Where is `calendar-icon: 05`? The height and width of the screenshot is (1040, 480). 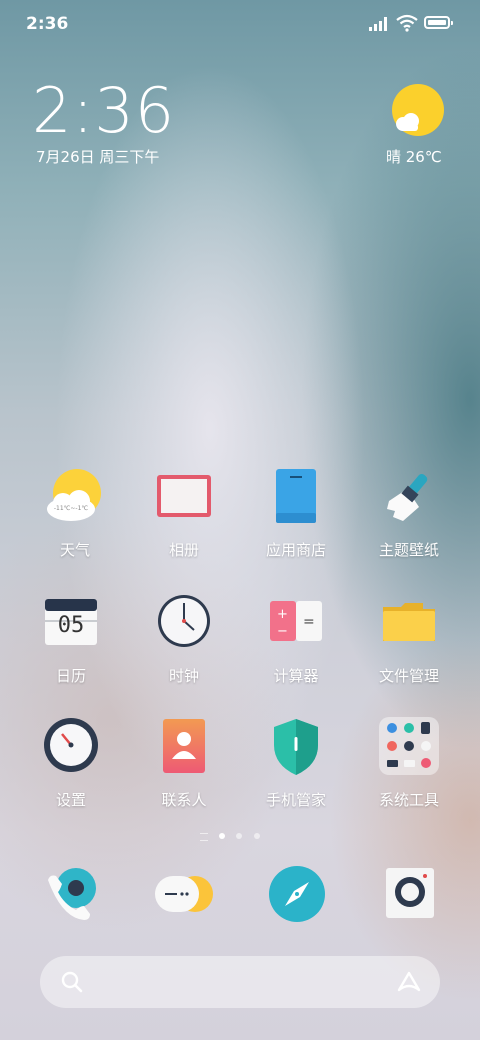 calendar-icon: 05 is located at coordinates (71, 623).